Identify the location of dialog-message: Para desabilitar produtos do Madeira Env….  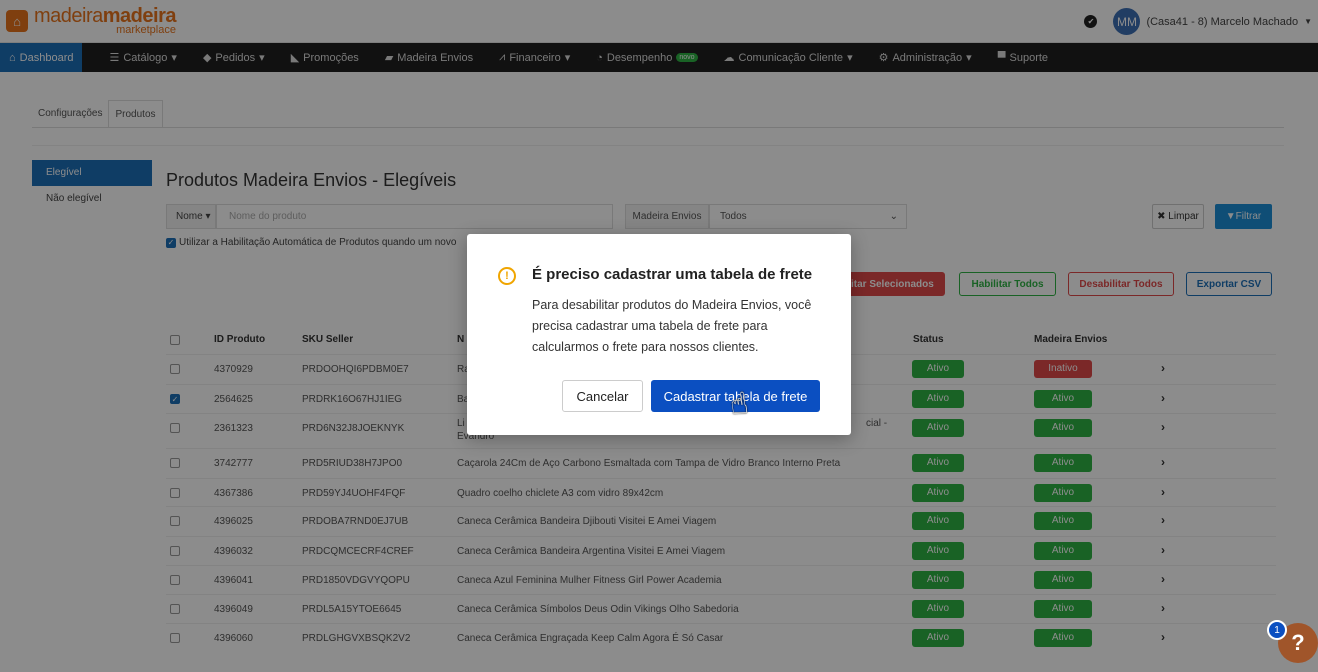
(672, 326).